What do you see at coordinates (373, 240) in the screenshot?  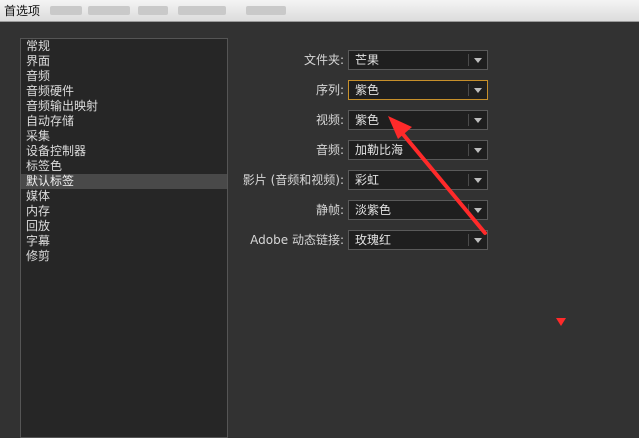 I see `dynamic-link-value: 玫瑰红` at bounding box center [373, 240].